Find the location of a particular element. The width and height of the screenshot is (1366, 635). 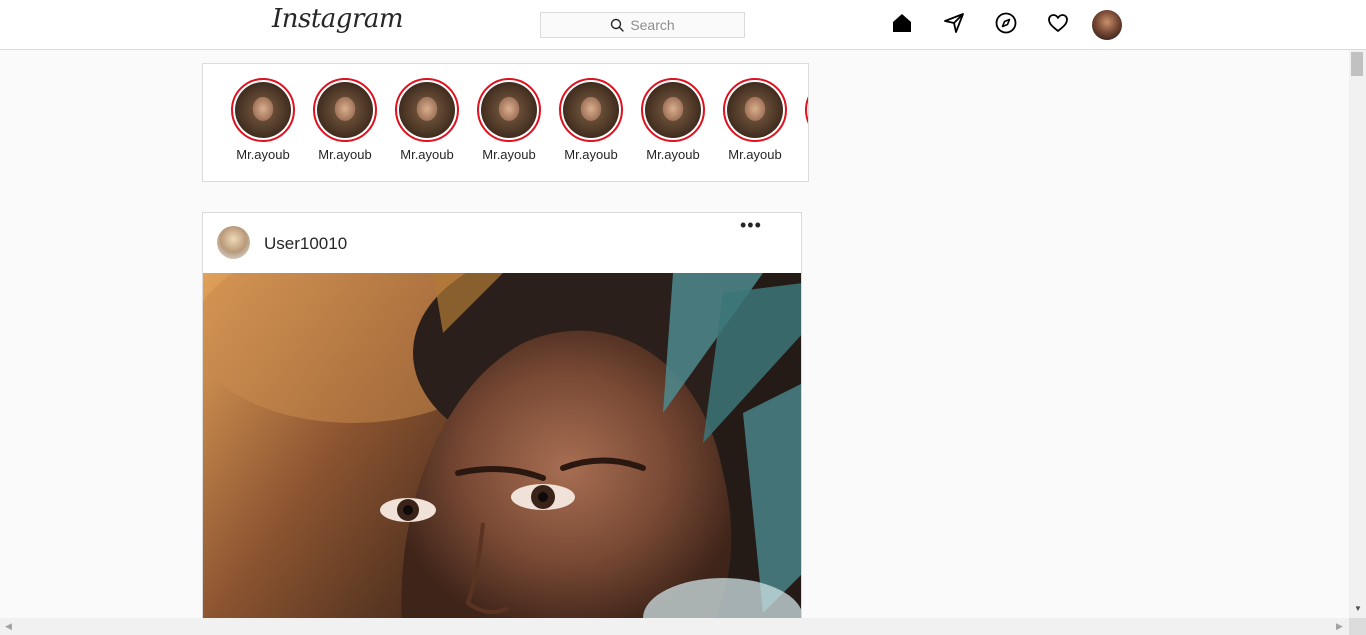

direct-message-icon is located at coordinates (954, 23).